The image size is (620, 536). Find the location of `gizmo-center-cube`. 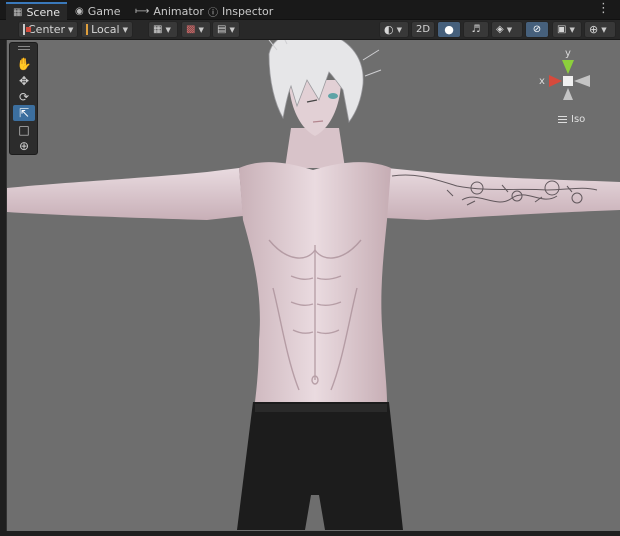

gizmo-center-cube is located at coordinates (568, 81).